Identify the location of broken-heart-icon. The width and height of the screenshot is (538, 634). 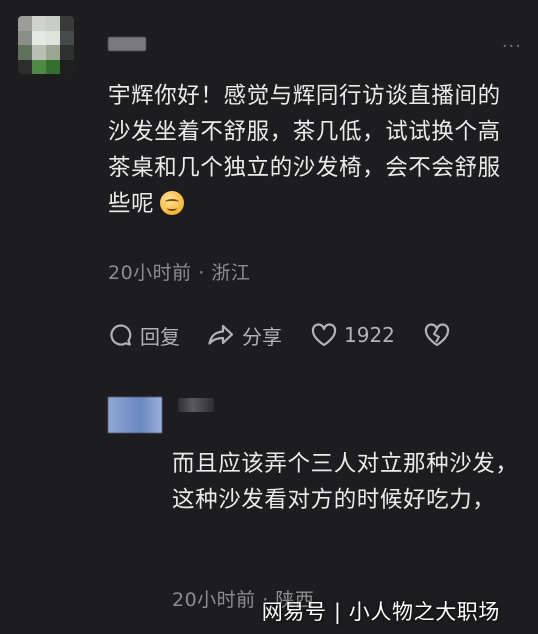
(437, 335).